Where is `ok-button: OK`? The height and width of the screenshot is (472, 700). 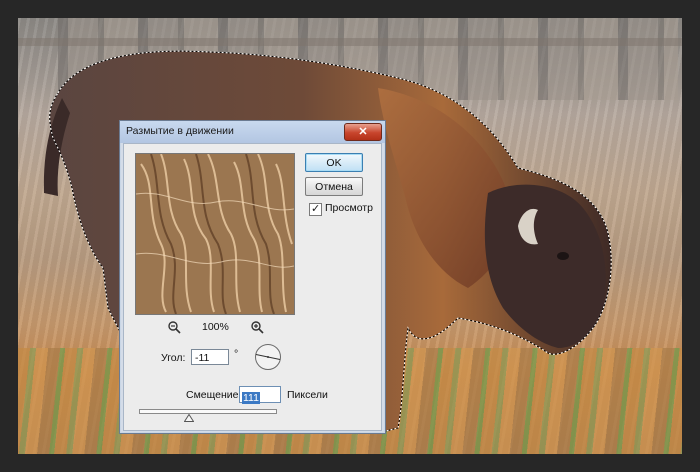
ok-button: OK is located at coordinates (334, 162).